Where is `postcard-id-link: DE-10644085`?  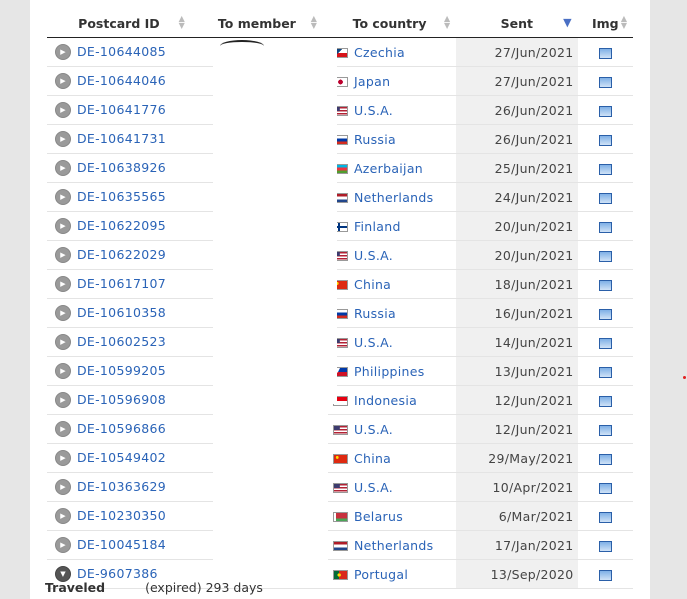
postcard-id-link: DE-10644085 is located at coordinates (121, 51).